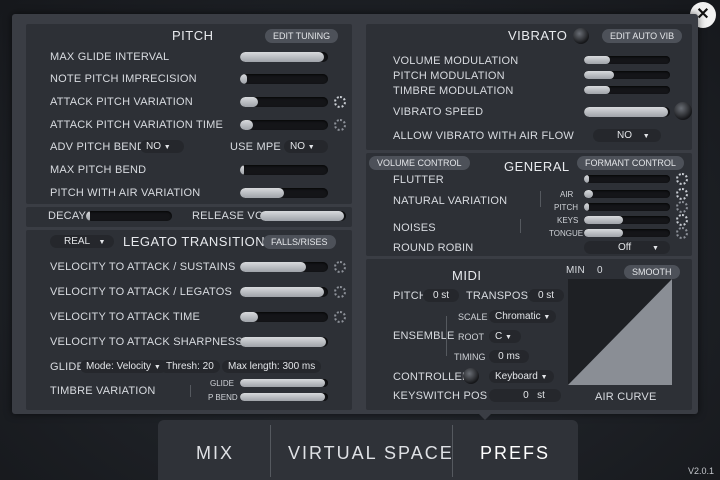 This screenshot has width=720, height=480. I want to click on edit-tuning-button: EDIT TUNING, so click(302, 36).